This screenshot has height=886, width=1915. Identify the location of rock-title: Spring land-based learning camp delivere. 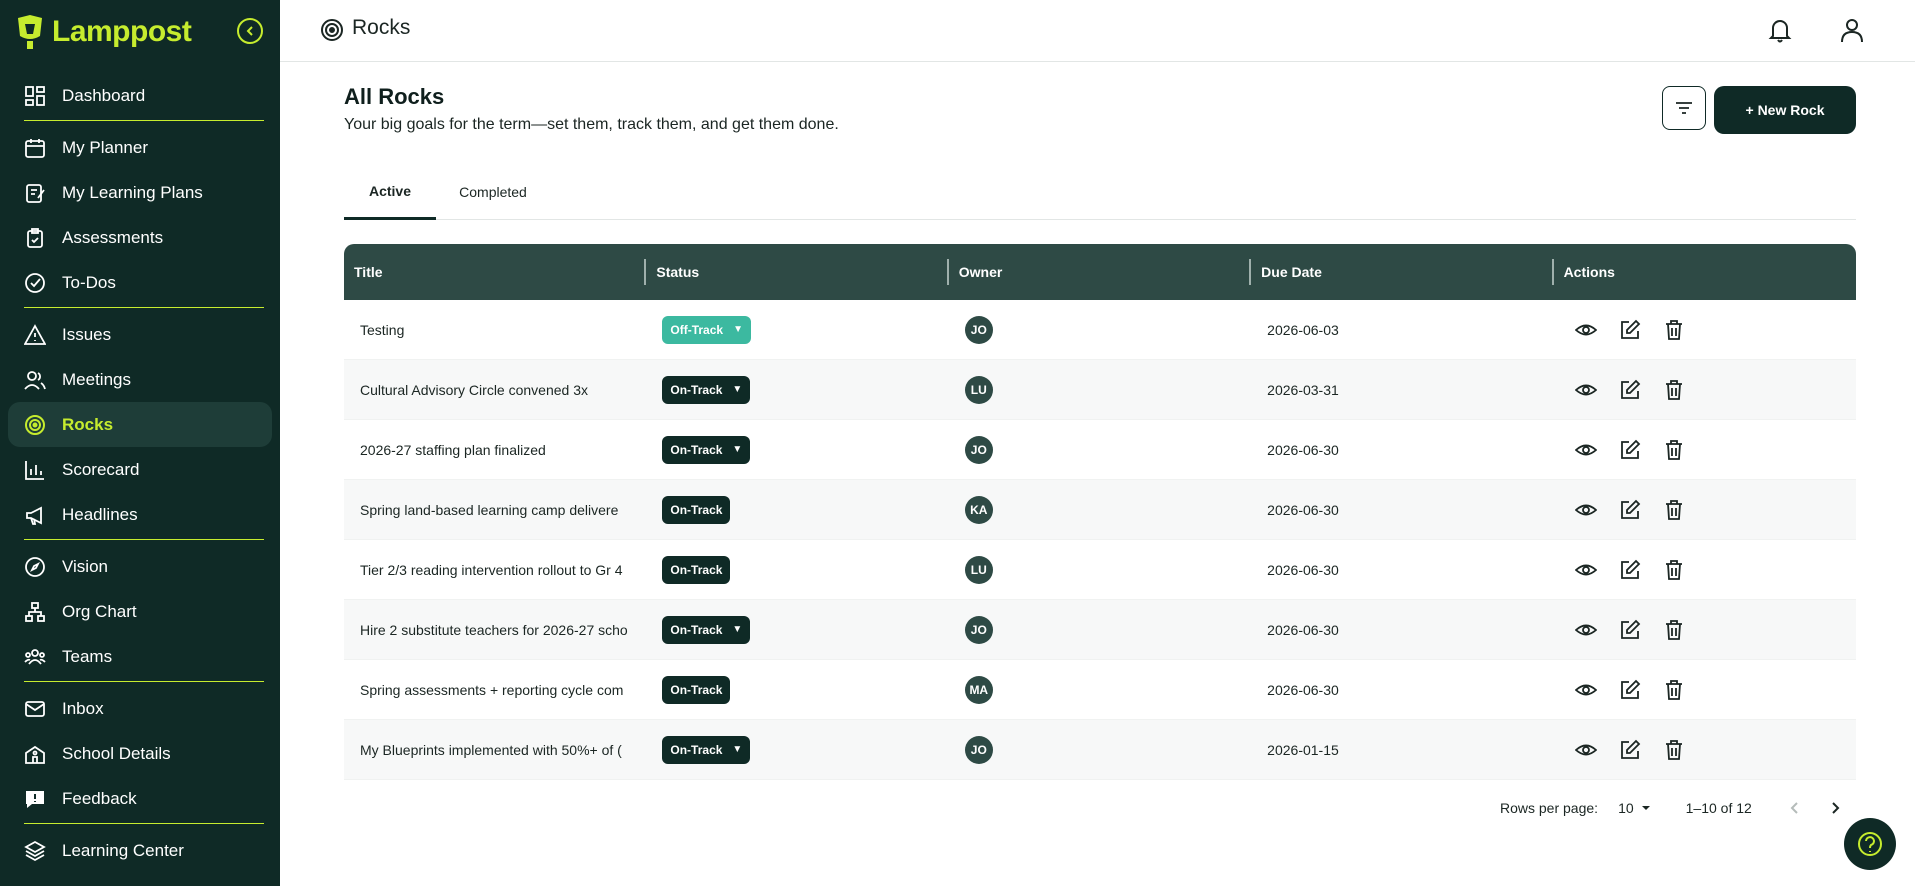
(489, 509).